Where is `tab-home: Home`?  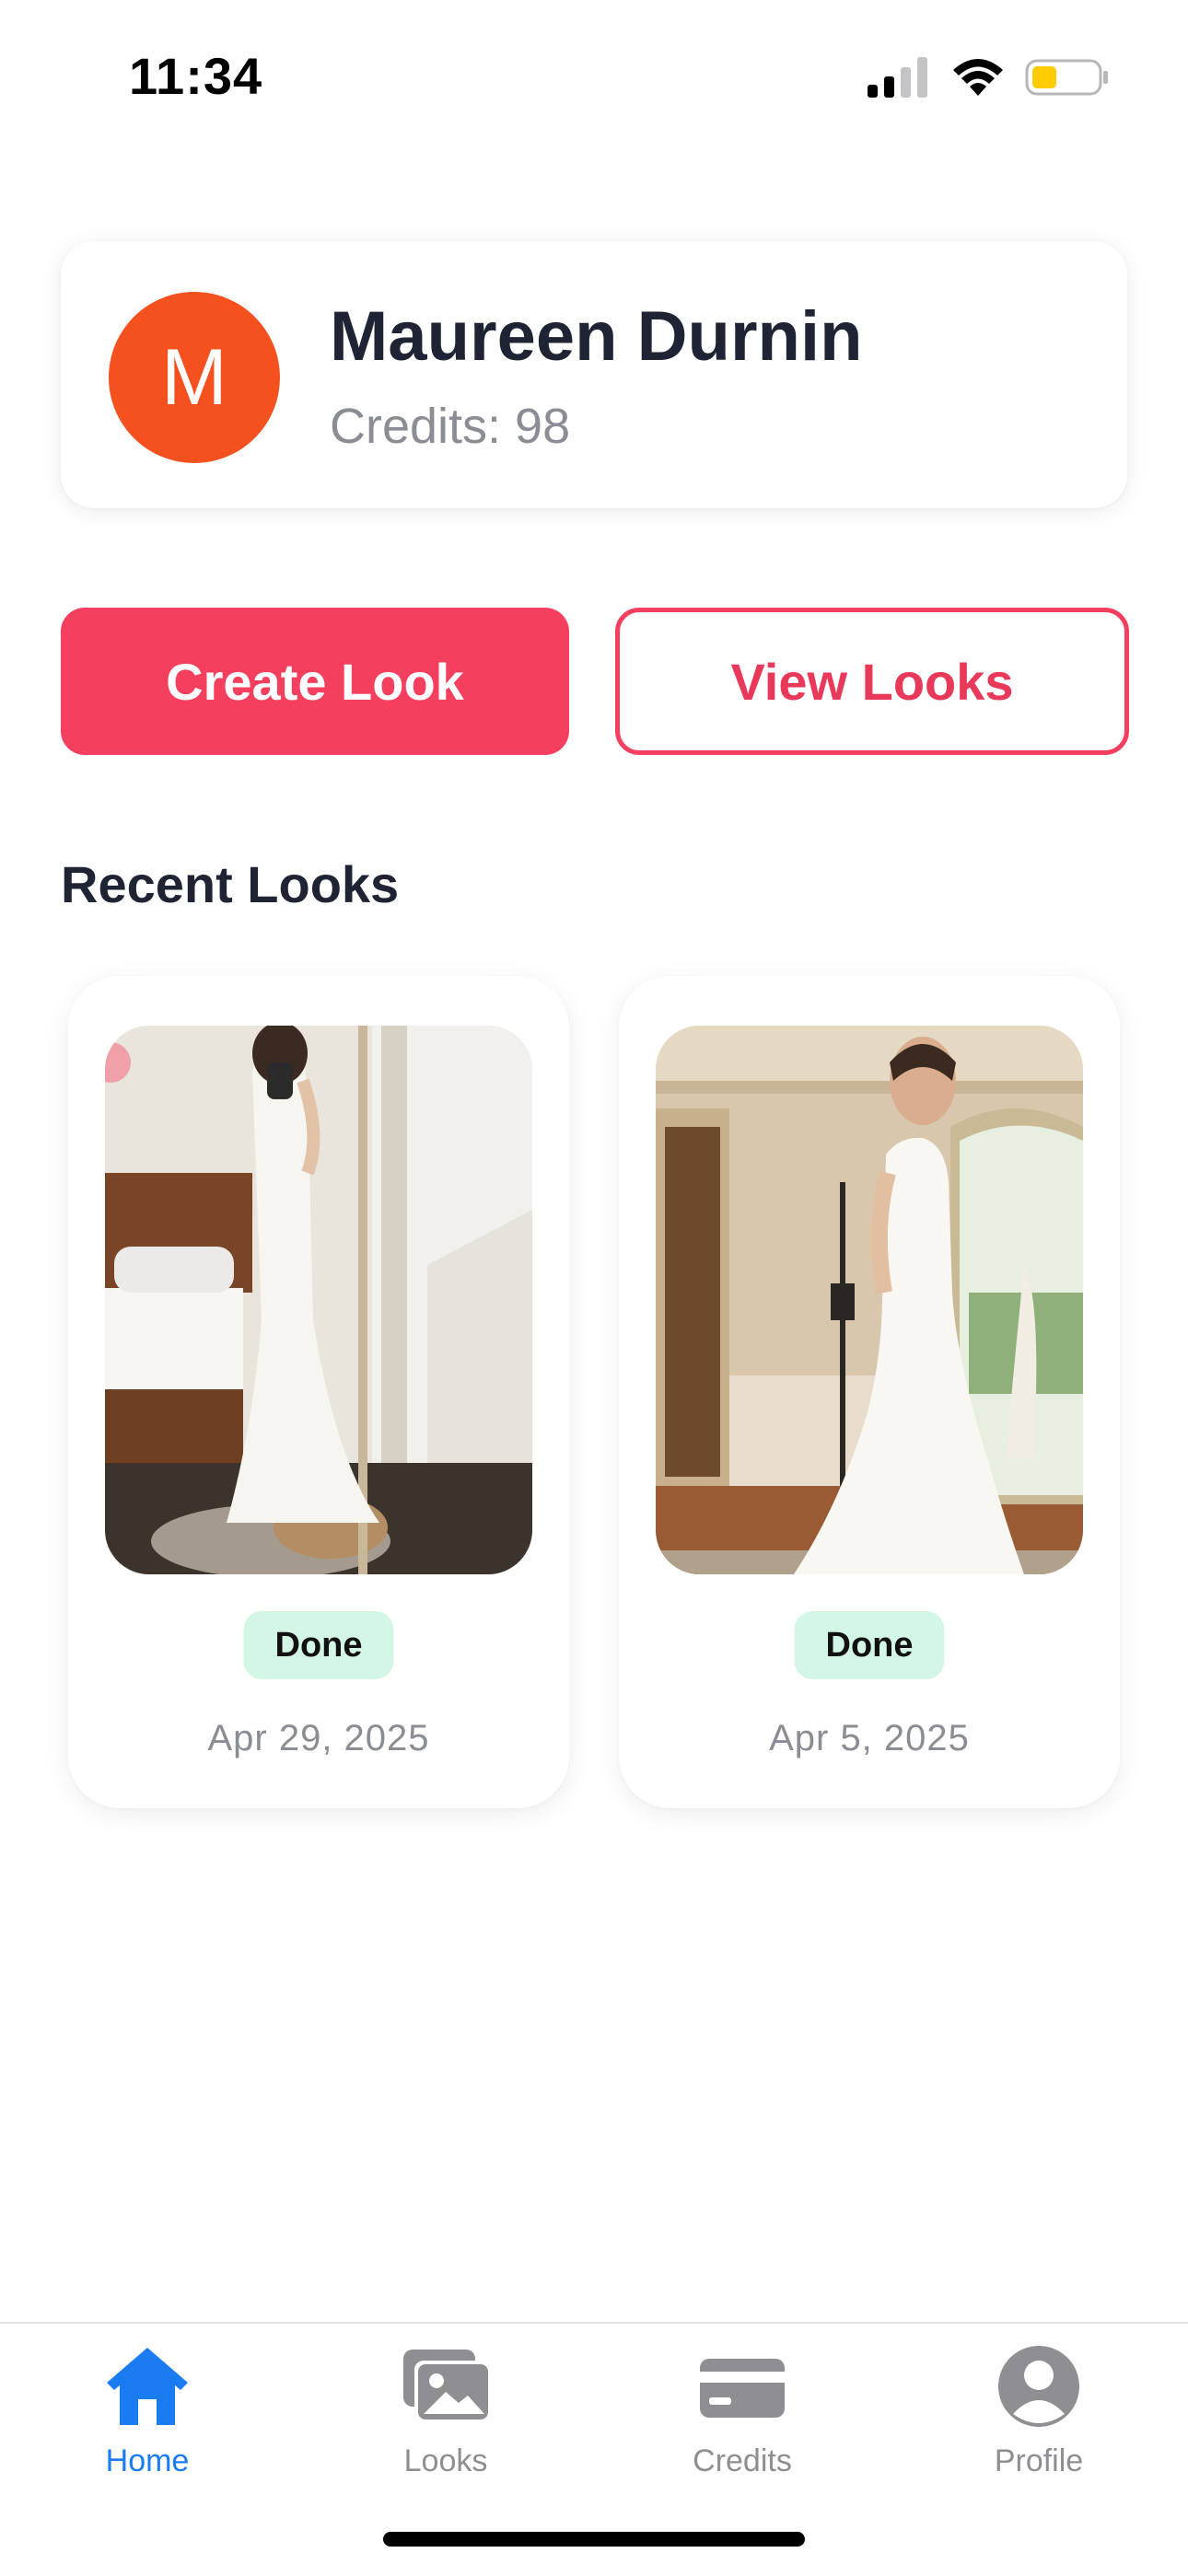 tab-home: Home is located at coordinates (147, 2414).